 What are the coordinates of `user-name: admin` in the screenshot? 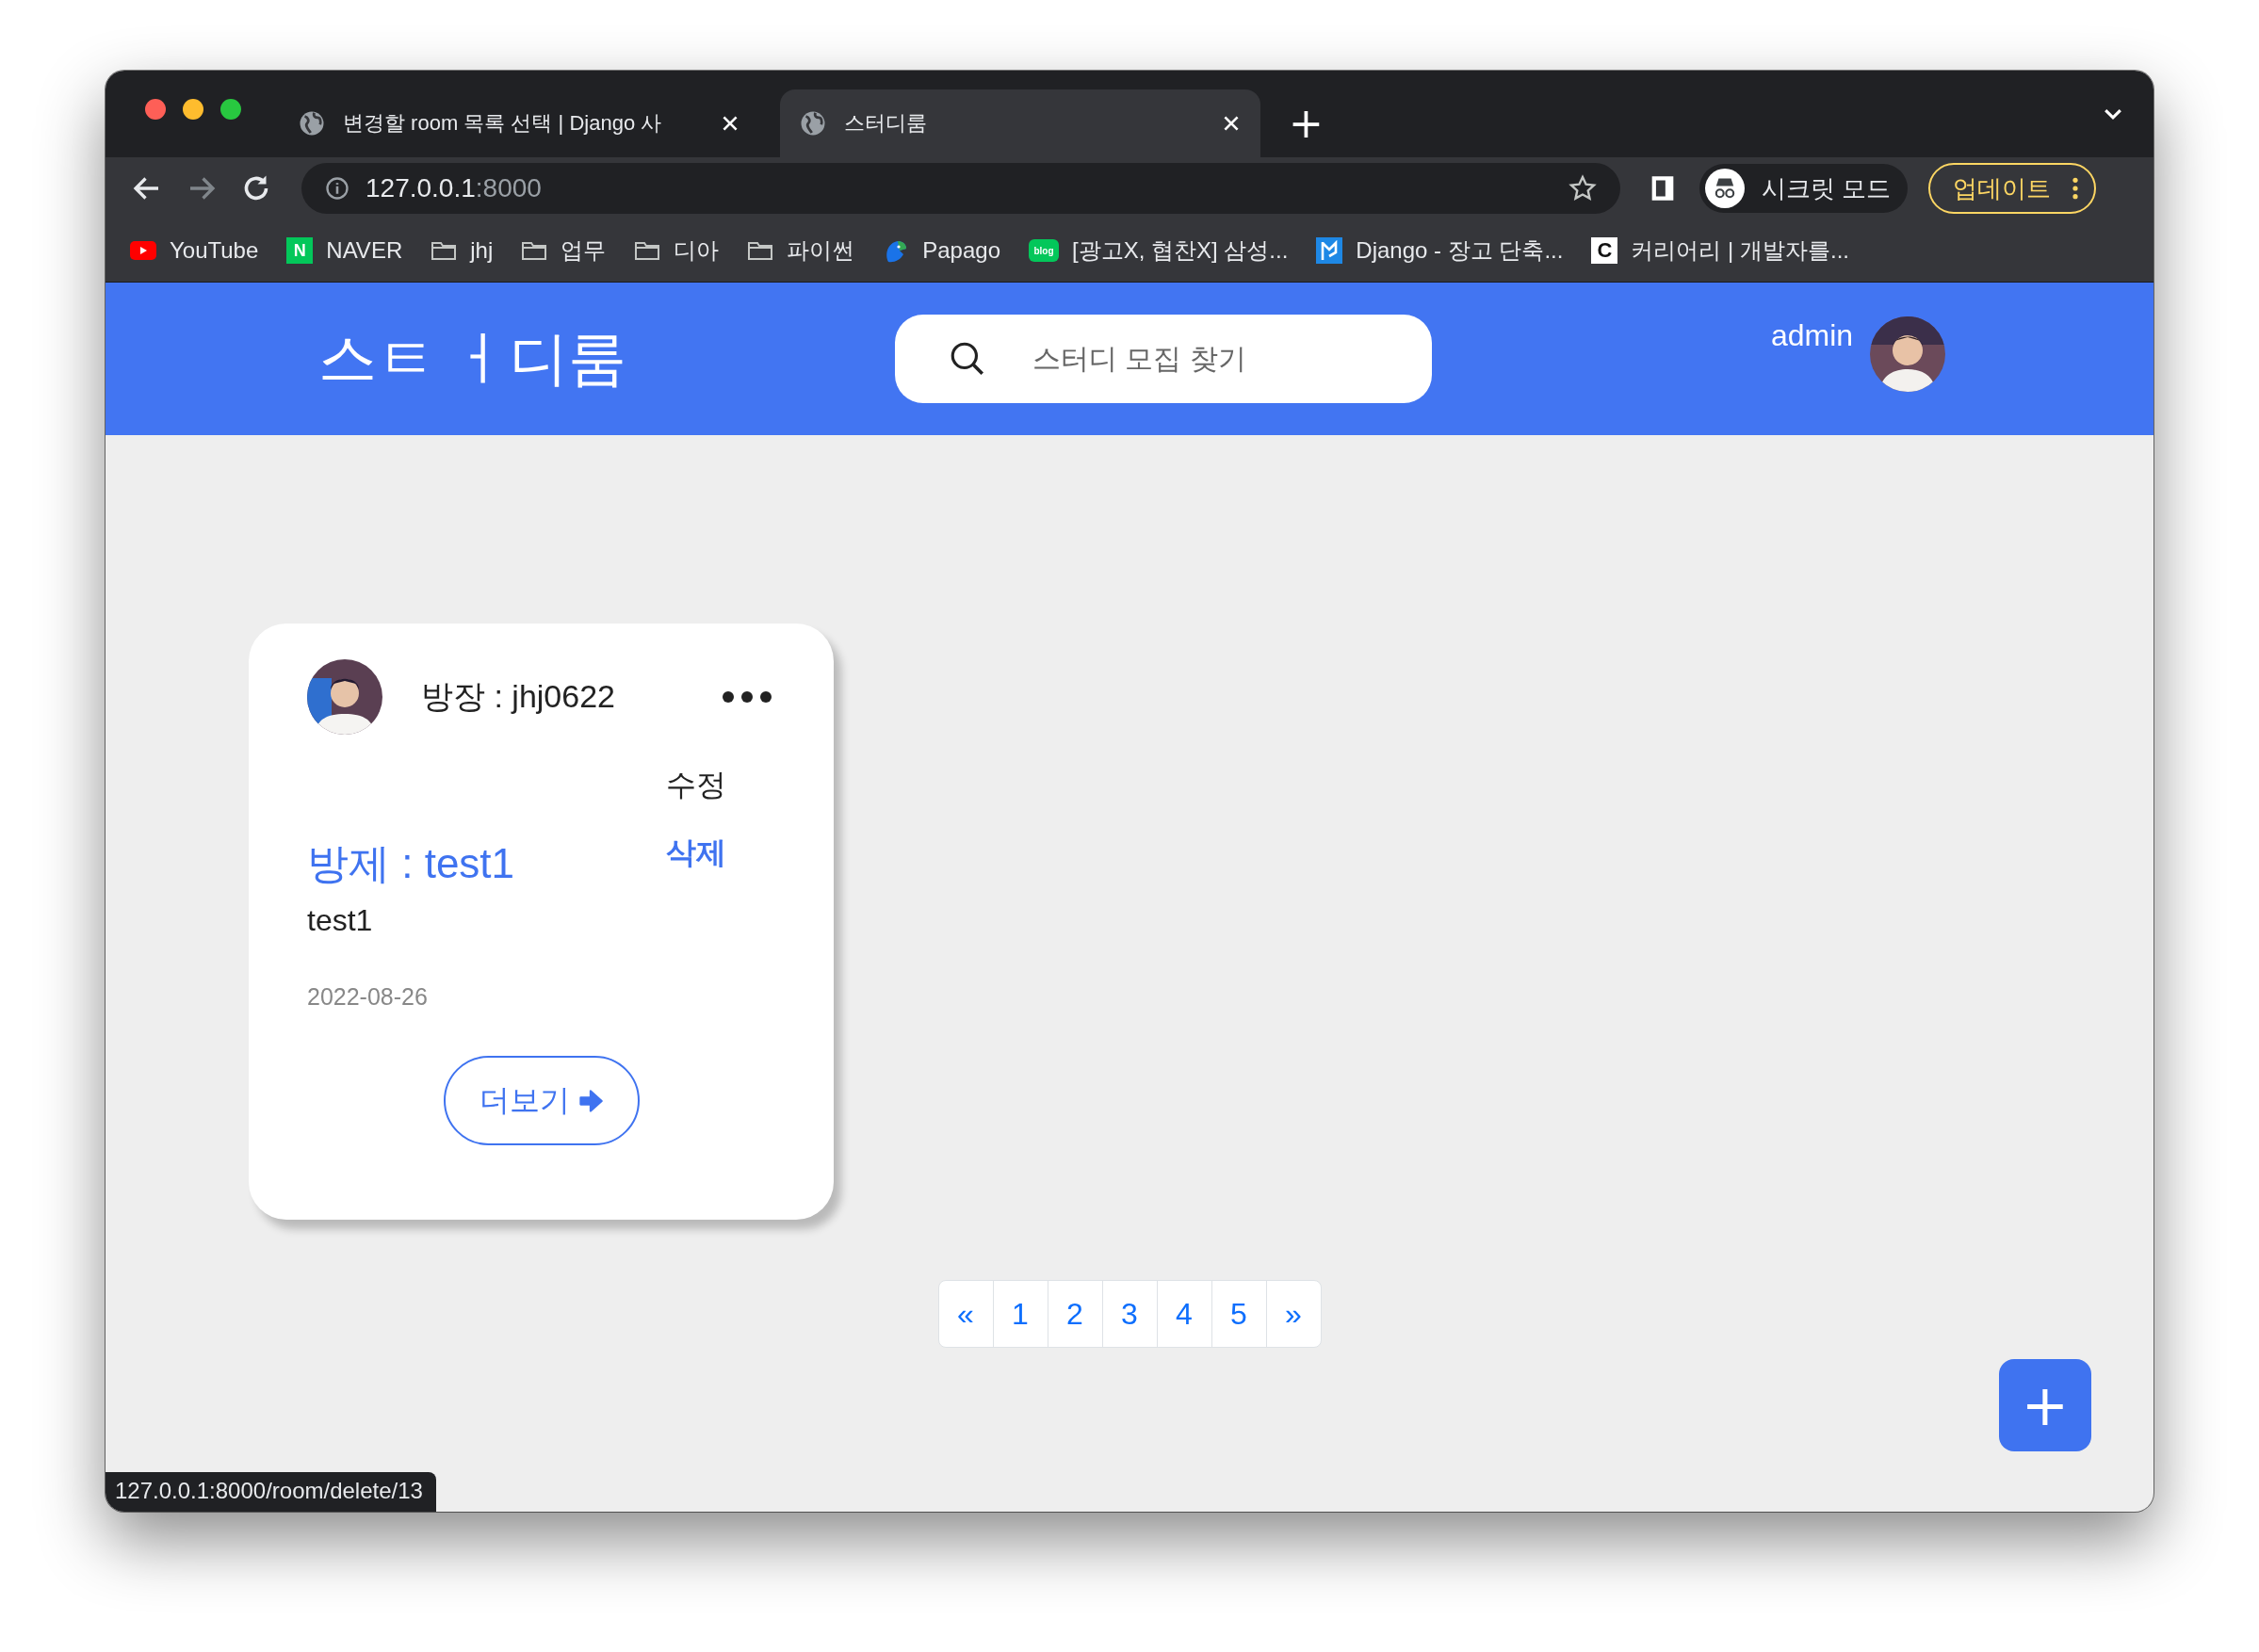 It's located at (1812, 336).